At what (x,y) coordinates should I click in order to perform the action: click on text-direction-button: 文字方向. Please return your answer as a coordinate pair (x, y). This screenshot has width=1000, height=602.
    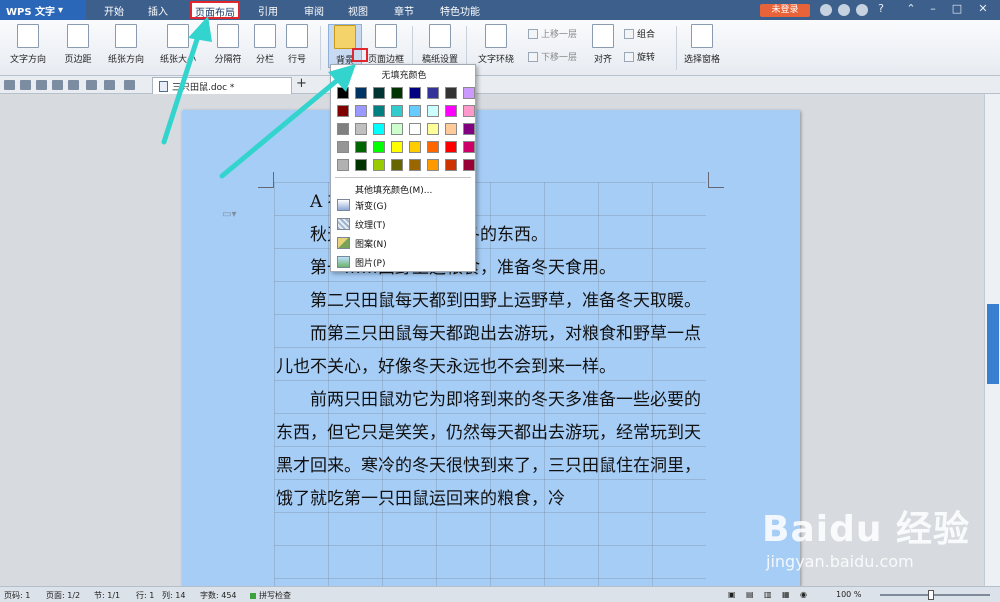
    Looking at the image, I should click on (28, 44).